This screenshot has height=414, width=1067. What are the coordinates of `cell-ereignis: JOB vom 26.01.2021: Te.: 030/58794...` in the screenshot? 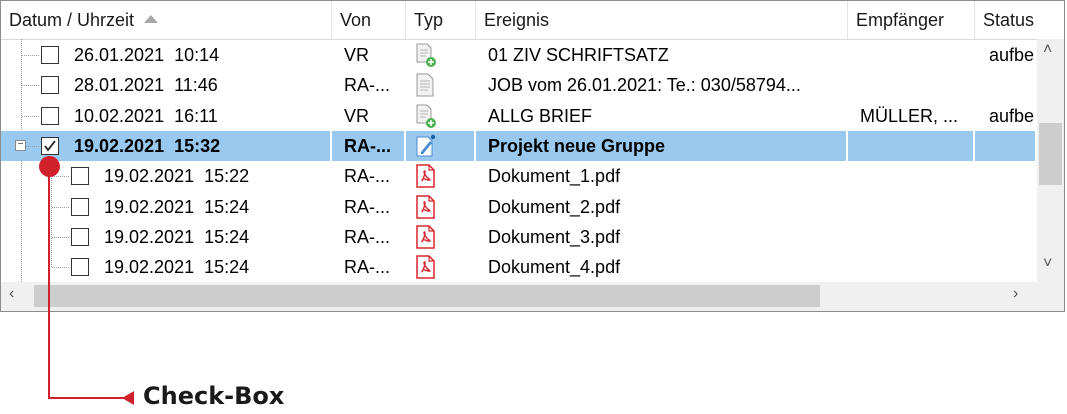 It's located at (644, 85).